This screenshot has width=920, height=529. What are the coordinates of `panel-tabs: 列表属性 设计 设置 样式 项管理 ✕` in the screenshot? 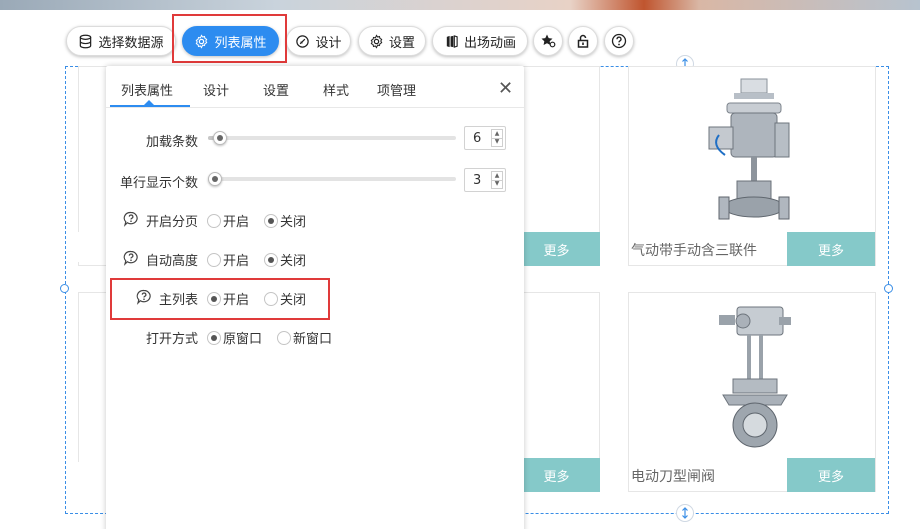 It's located at (315, 87).